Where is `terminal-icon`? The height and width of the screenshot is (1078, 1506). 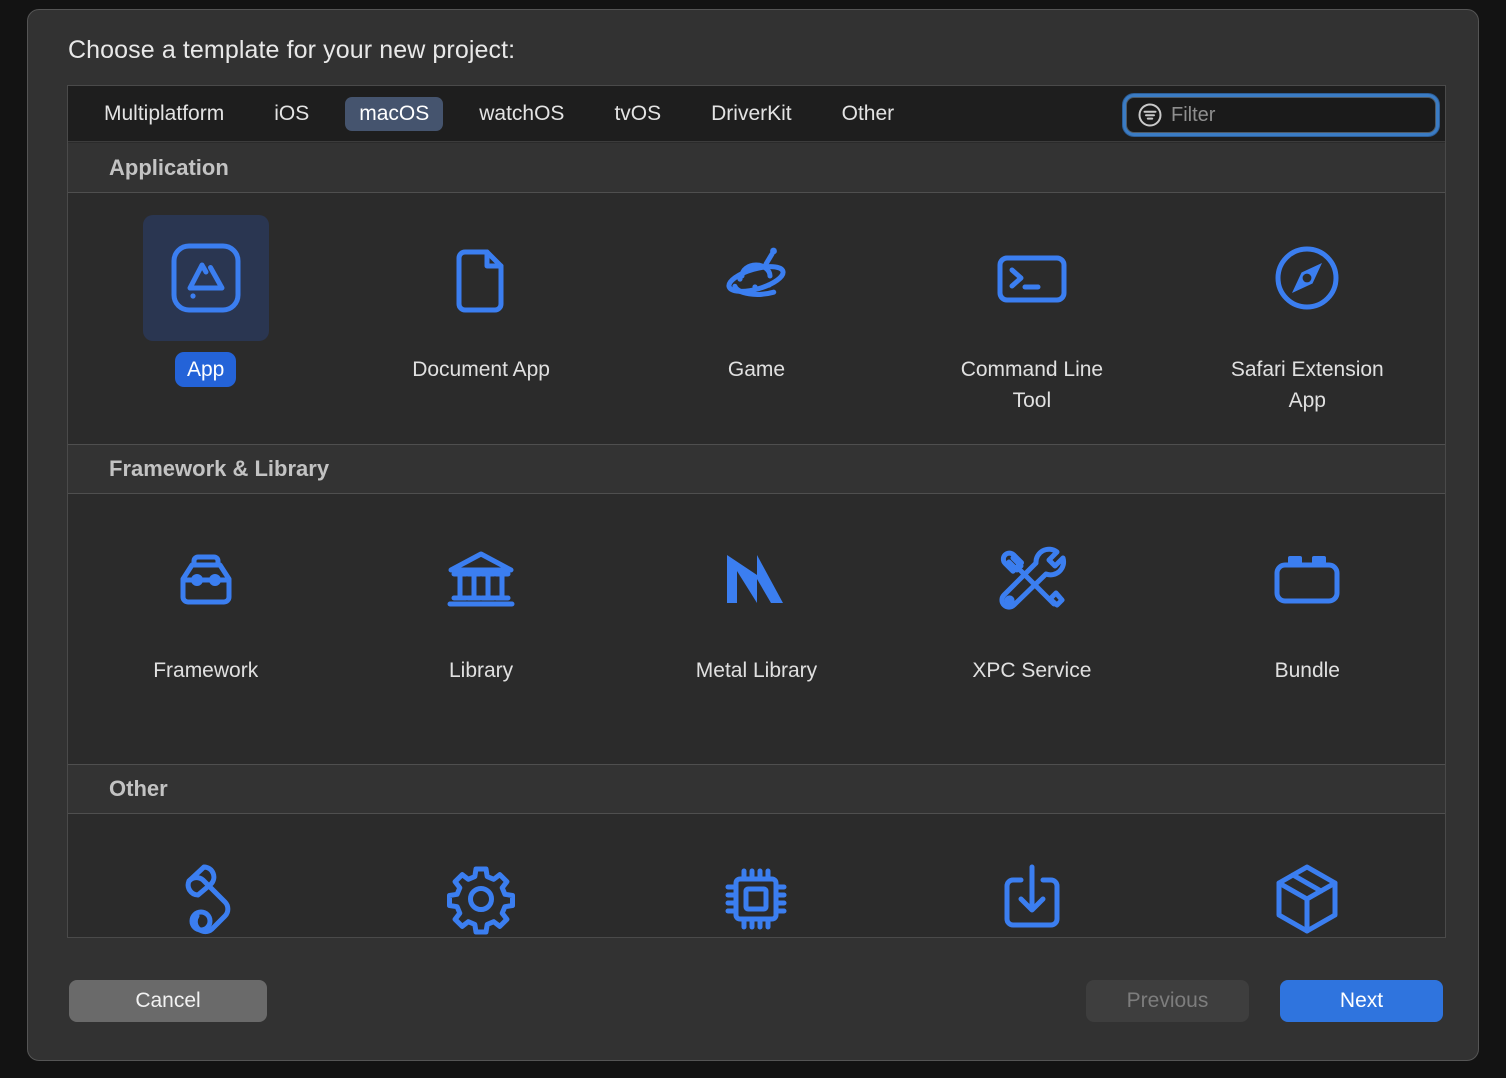
terminal-icon is located at coordinates (1032, 278).